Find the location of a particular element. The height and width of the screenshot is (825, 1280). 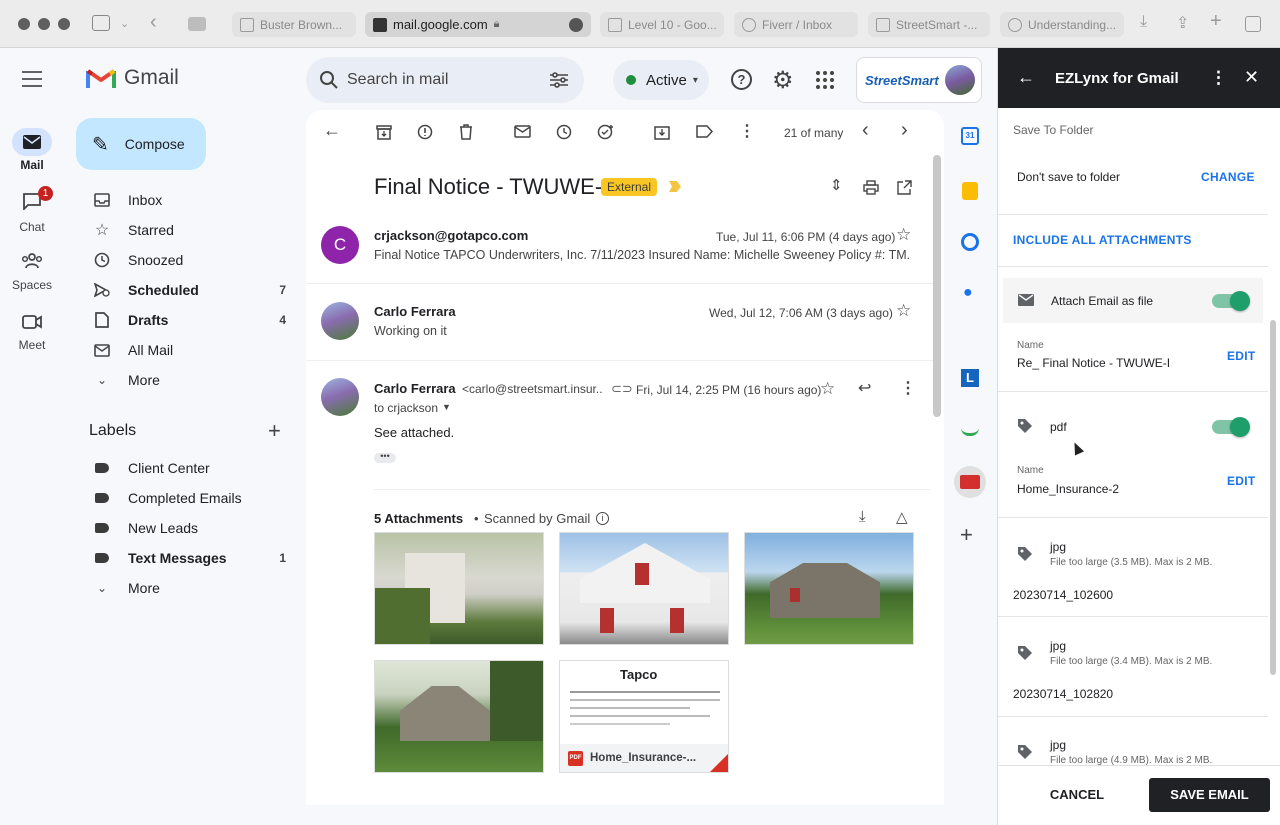

browser-tab: Fiverr / Inbox is located at coordinates (796, 24).